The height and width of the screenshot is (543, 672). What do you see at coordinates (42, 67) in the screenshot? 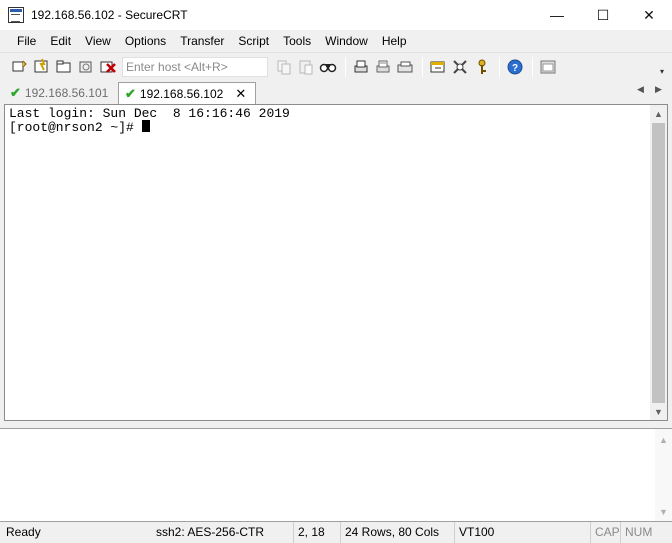
I see `quick-connect-icon` at bounding box center [42, 67].